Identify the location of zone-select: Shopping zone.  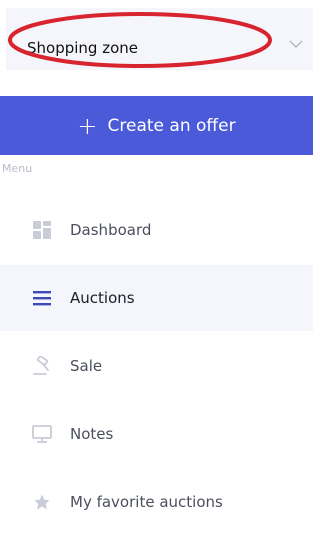
(159, 39).